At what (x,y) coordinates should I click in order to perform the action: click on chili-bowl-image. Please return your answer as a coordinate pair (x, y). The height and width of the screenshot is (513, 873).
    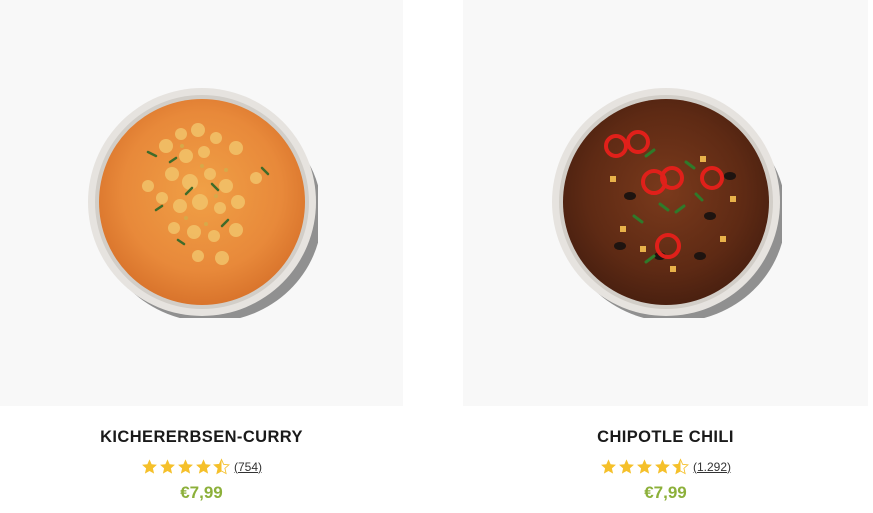
    Looking at the image, I should click on (666, 203).